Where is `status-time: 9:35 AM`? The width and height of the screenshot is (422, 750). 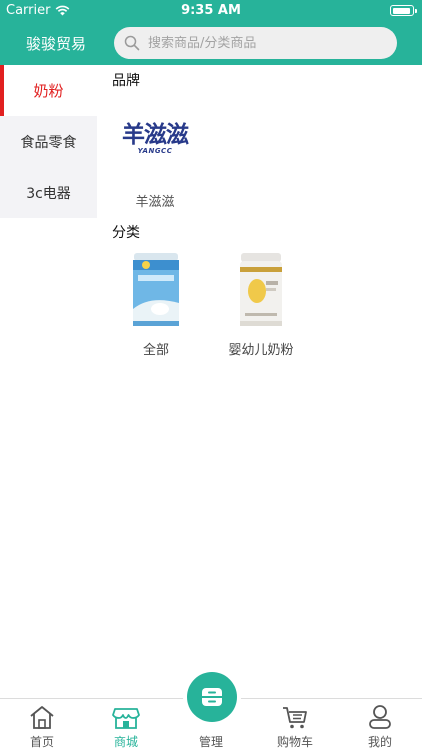 status-time: 9:35 AM is located at coordinates (211, 10).